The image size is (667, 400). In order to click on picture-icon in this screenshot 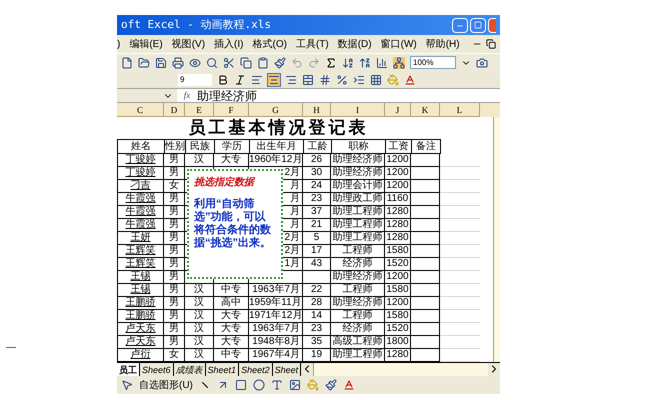, I will do `click(294, 385)`.